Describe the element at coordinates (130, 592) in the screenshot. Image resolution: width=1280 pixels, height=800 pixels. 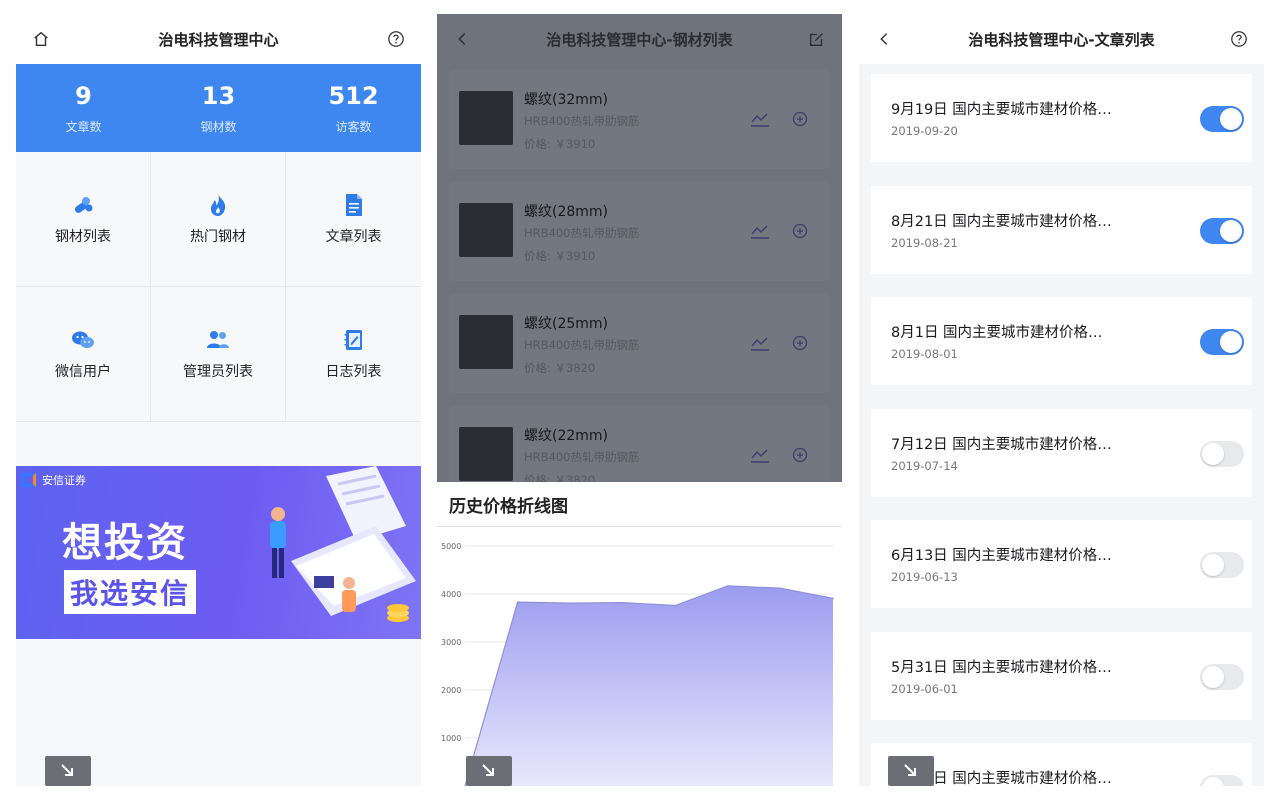
I see `banner-subline: 我选安信` at that location.